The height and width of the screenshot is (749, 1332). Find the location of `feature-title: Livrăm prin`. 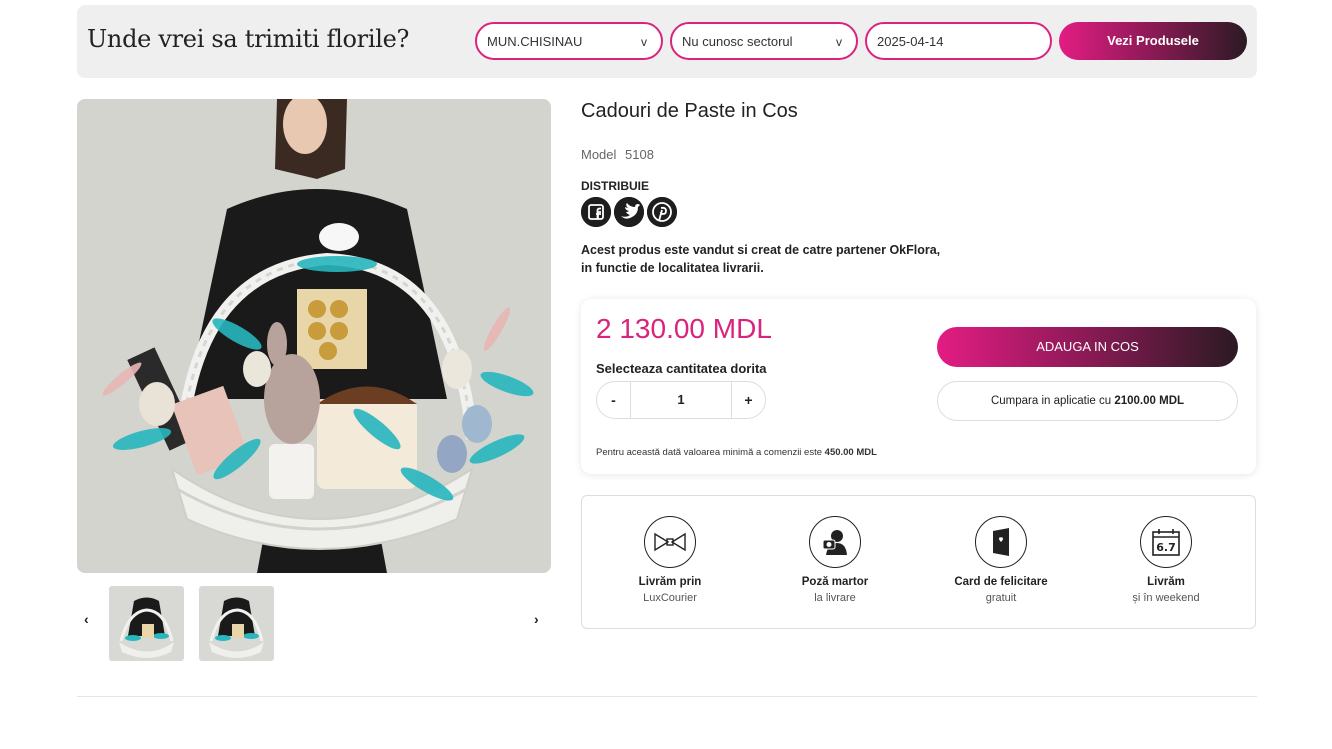

feature-title: Livrăm prin is located at coordinates (670, 582).